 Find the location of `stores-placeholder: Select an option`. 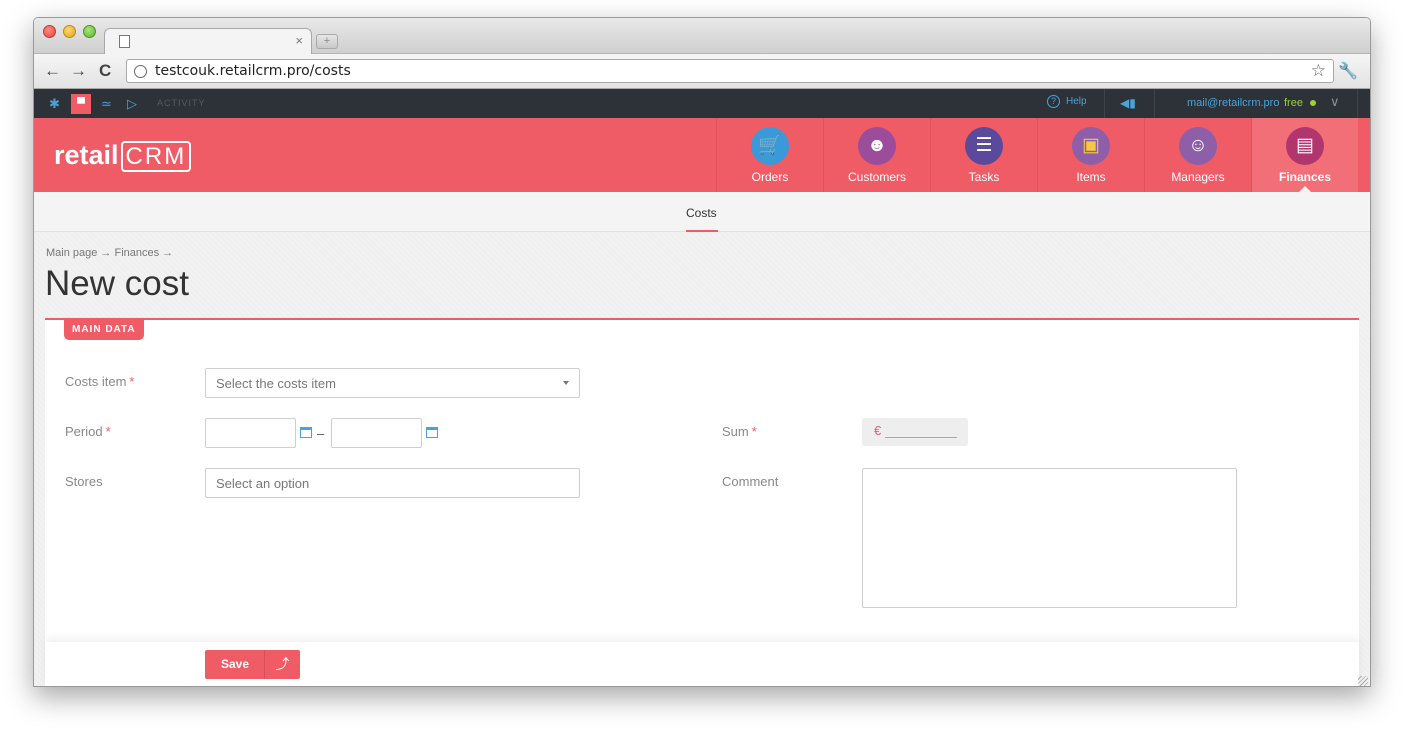

stores-placeholder: Select an option is located at coordinates (263, 483).